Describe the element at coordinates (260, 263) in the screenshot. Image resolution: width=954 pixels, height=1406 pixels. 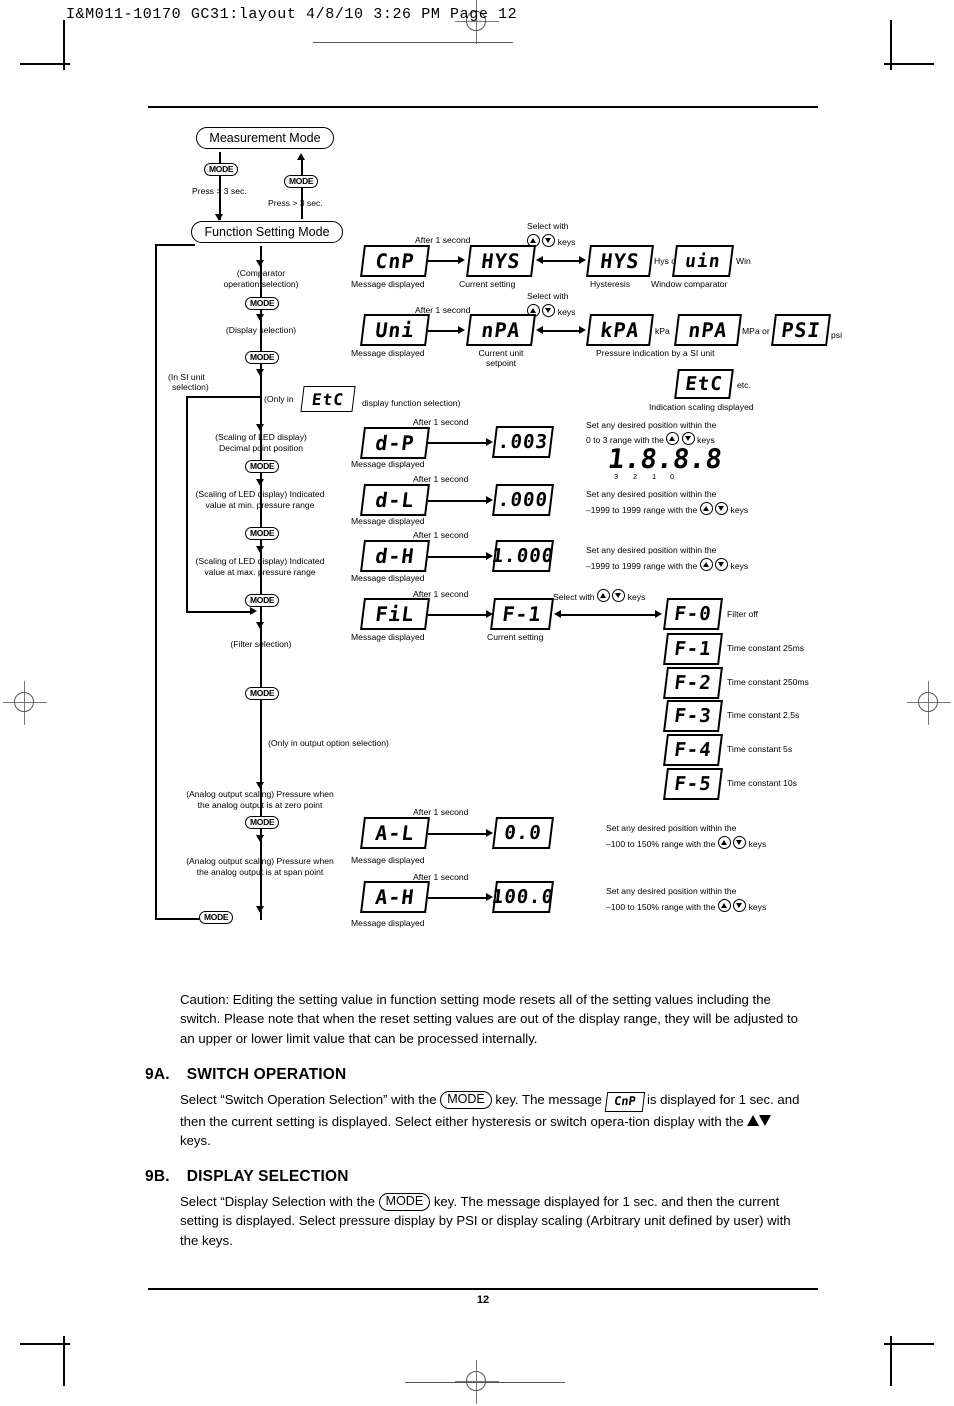
I see `flow-arrow-comparator` at that location.